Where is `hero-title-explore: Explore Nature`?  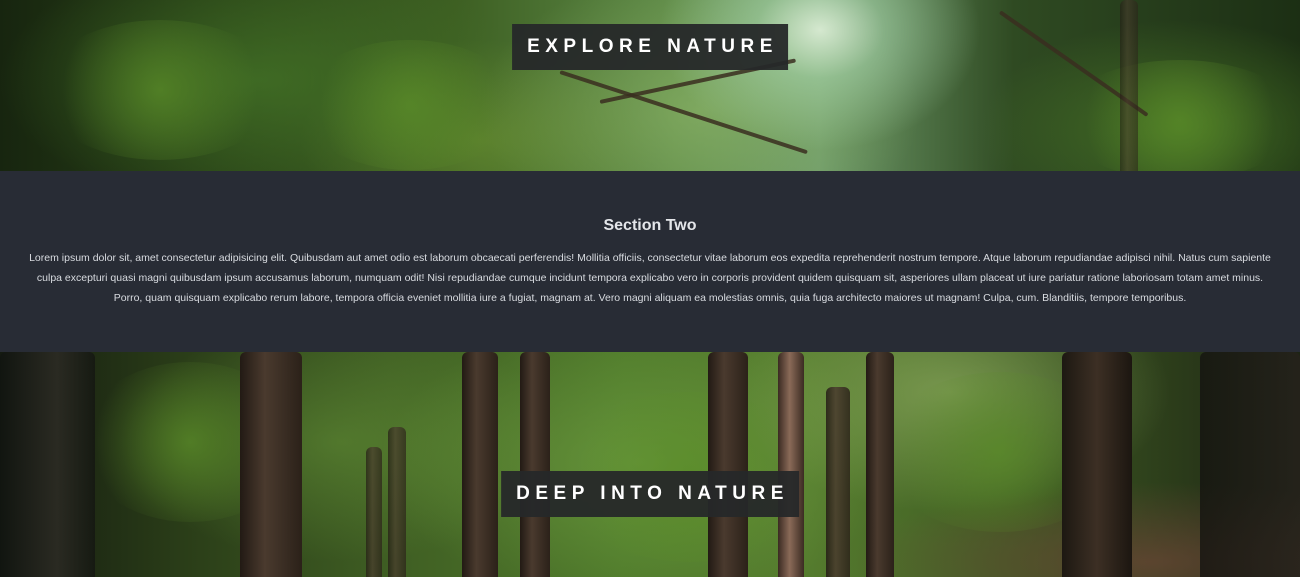 hero-title-explore: Explore Nature is located at coordinates (650, 47).